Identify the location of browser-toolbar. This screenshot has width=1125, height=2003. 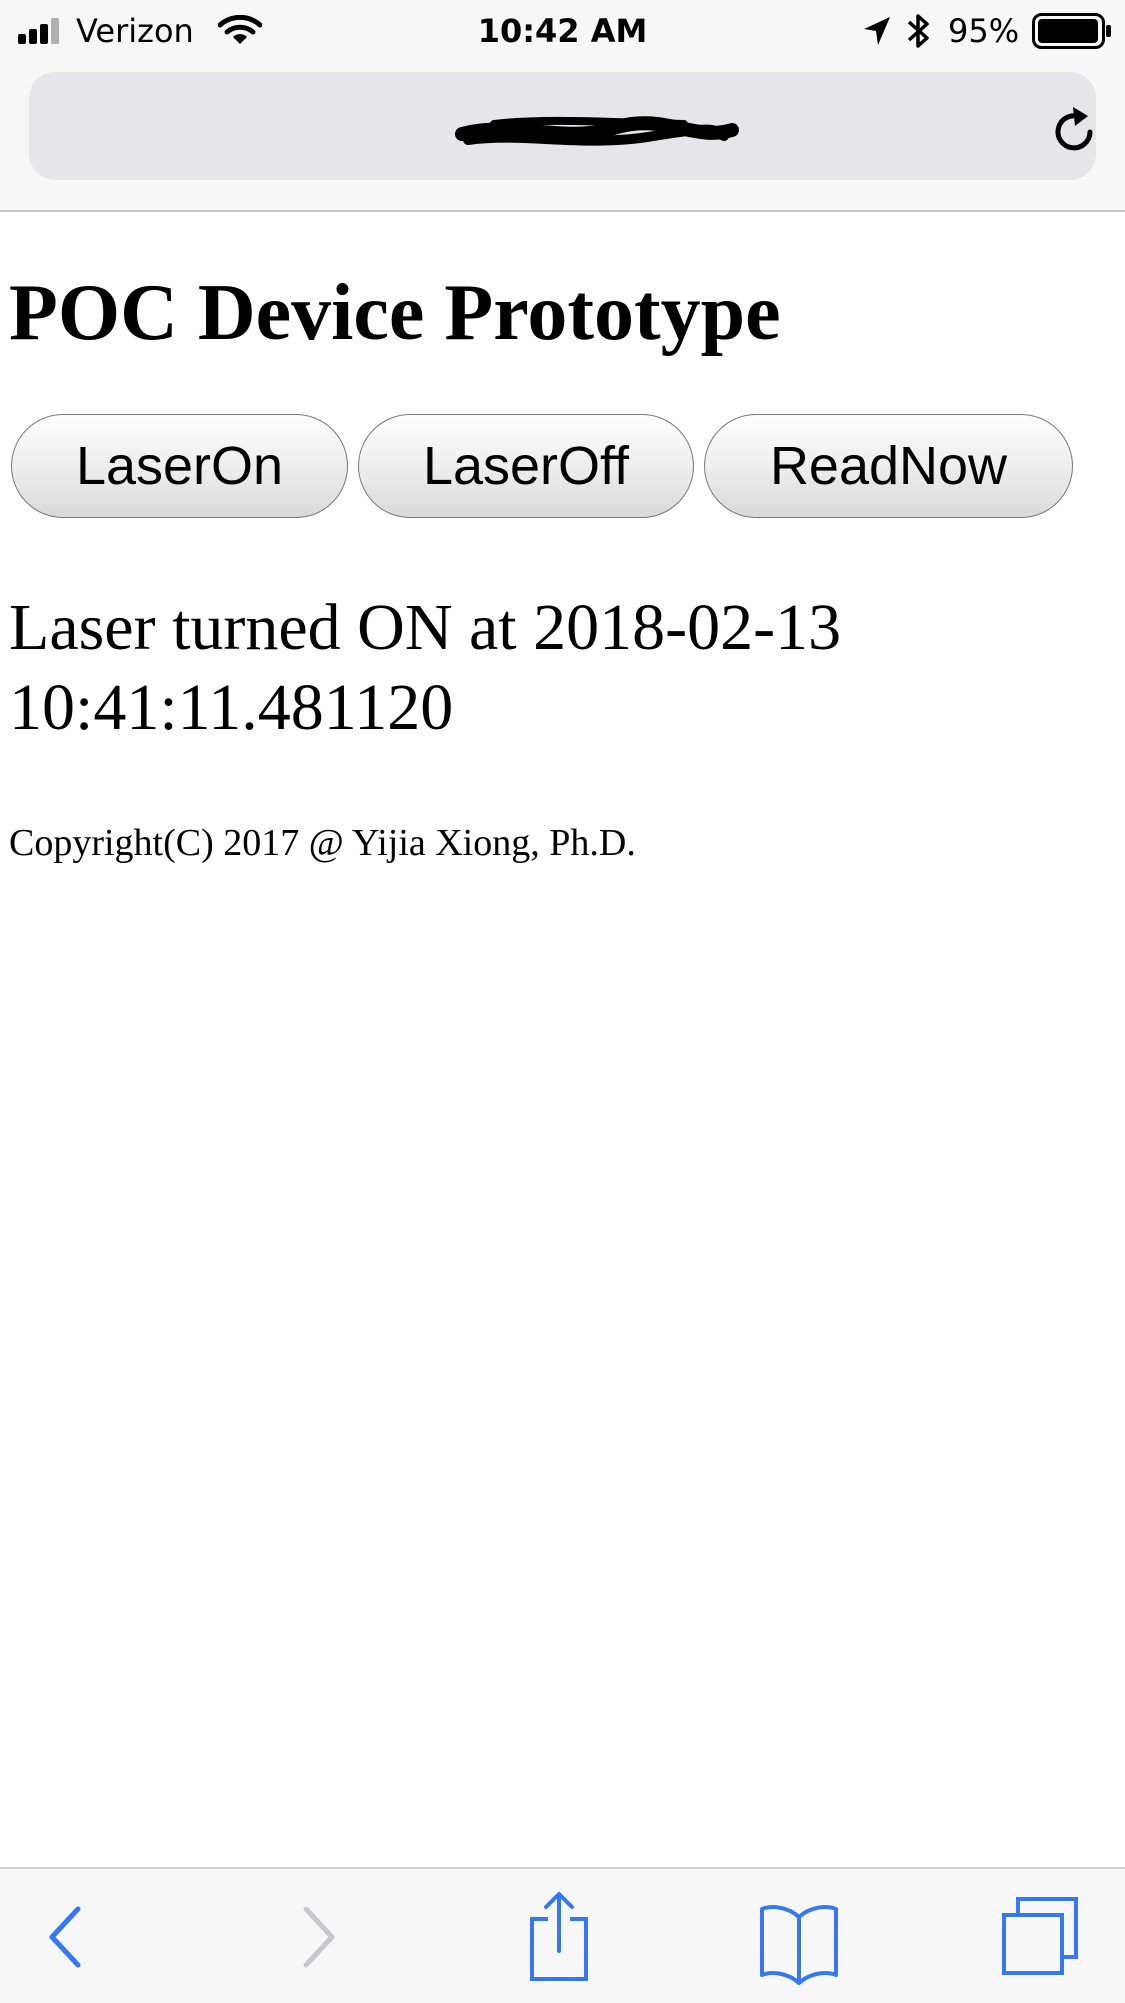
(562, 1935).